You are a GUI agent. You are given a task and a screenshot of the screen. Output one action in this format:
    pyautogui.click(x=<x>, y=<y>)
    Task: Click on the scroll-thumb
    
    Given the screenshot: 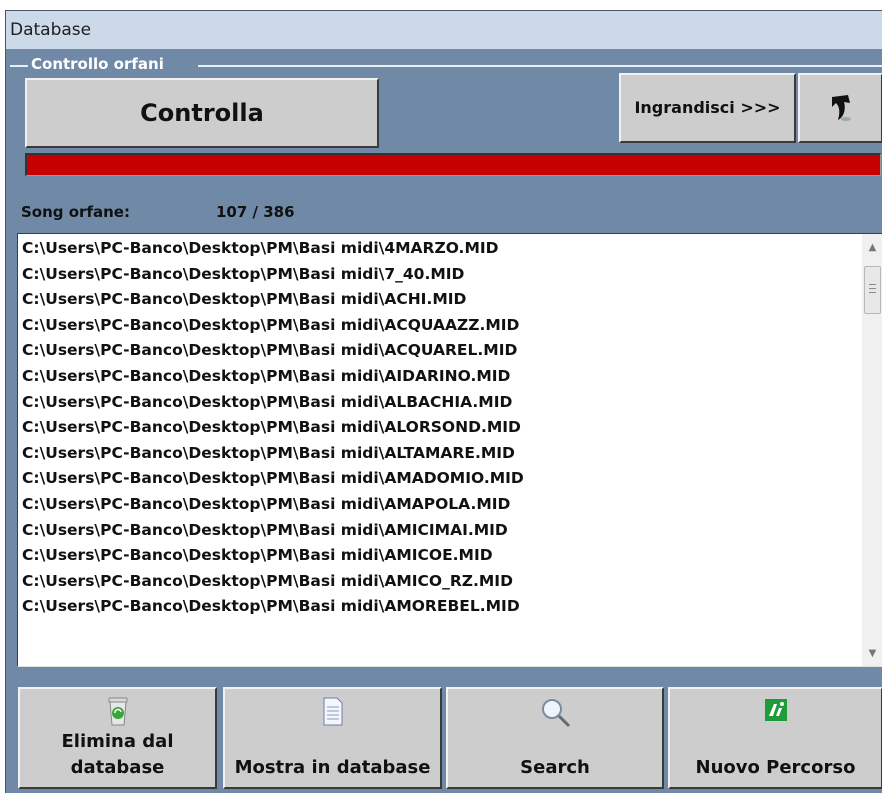 What is the action you would take?
    pyautogui.click(x=872, y=290)
    